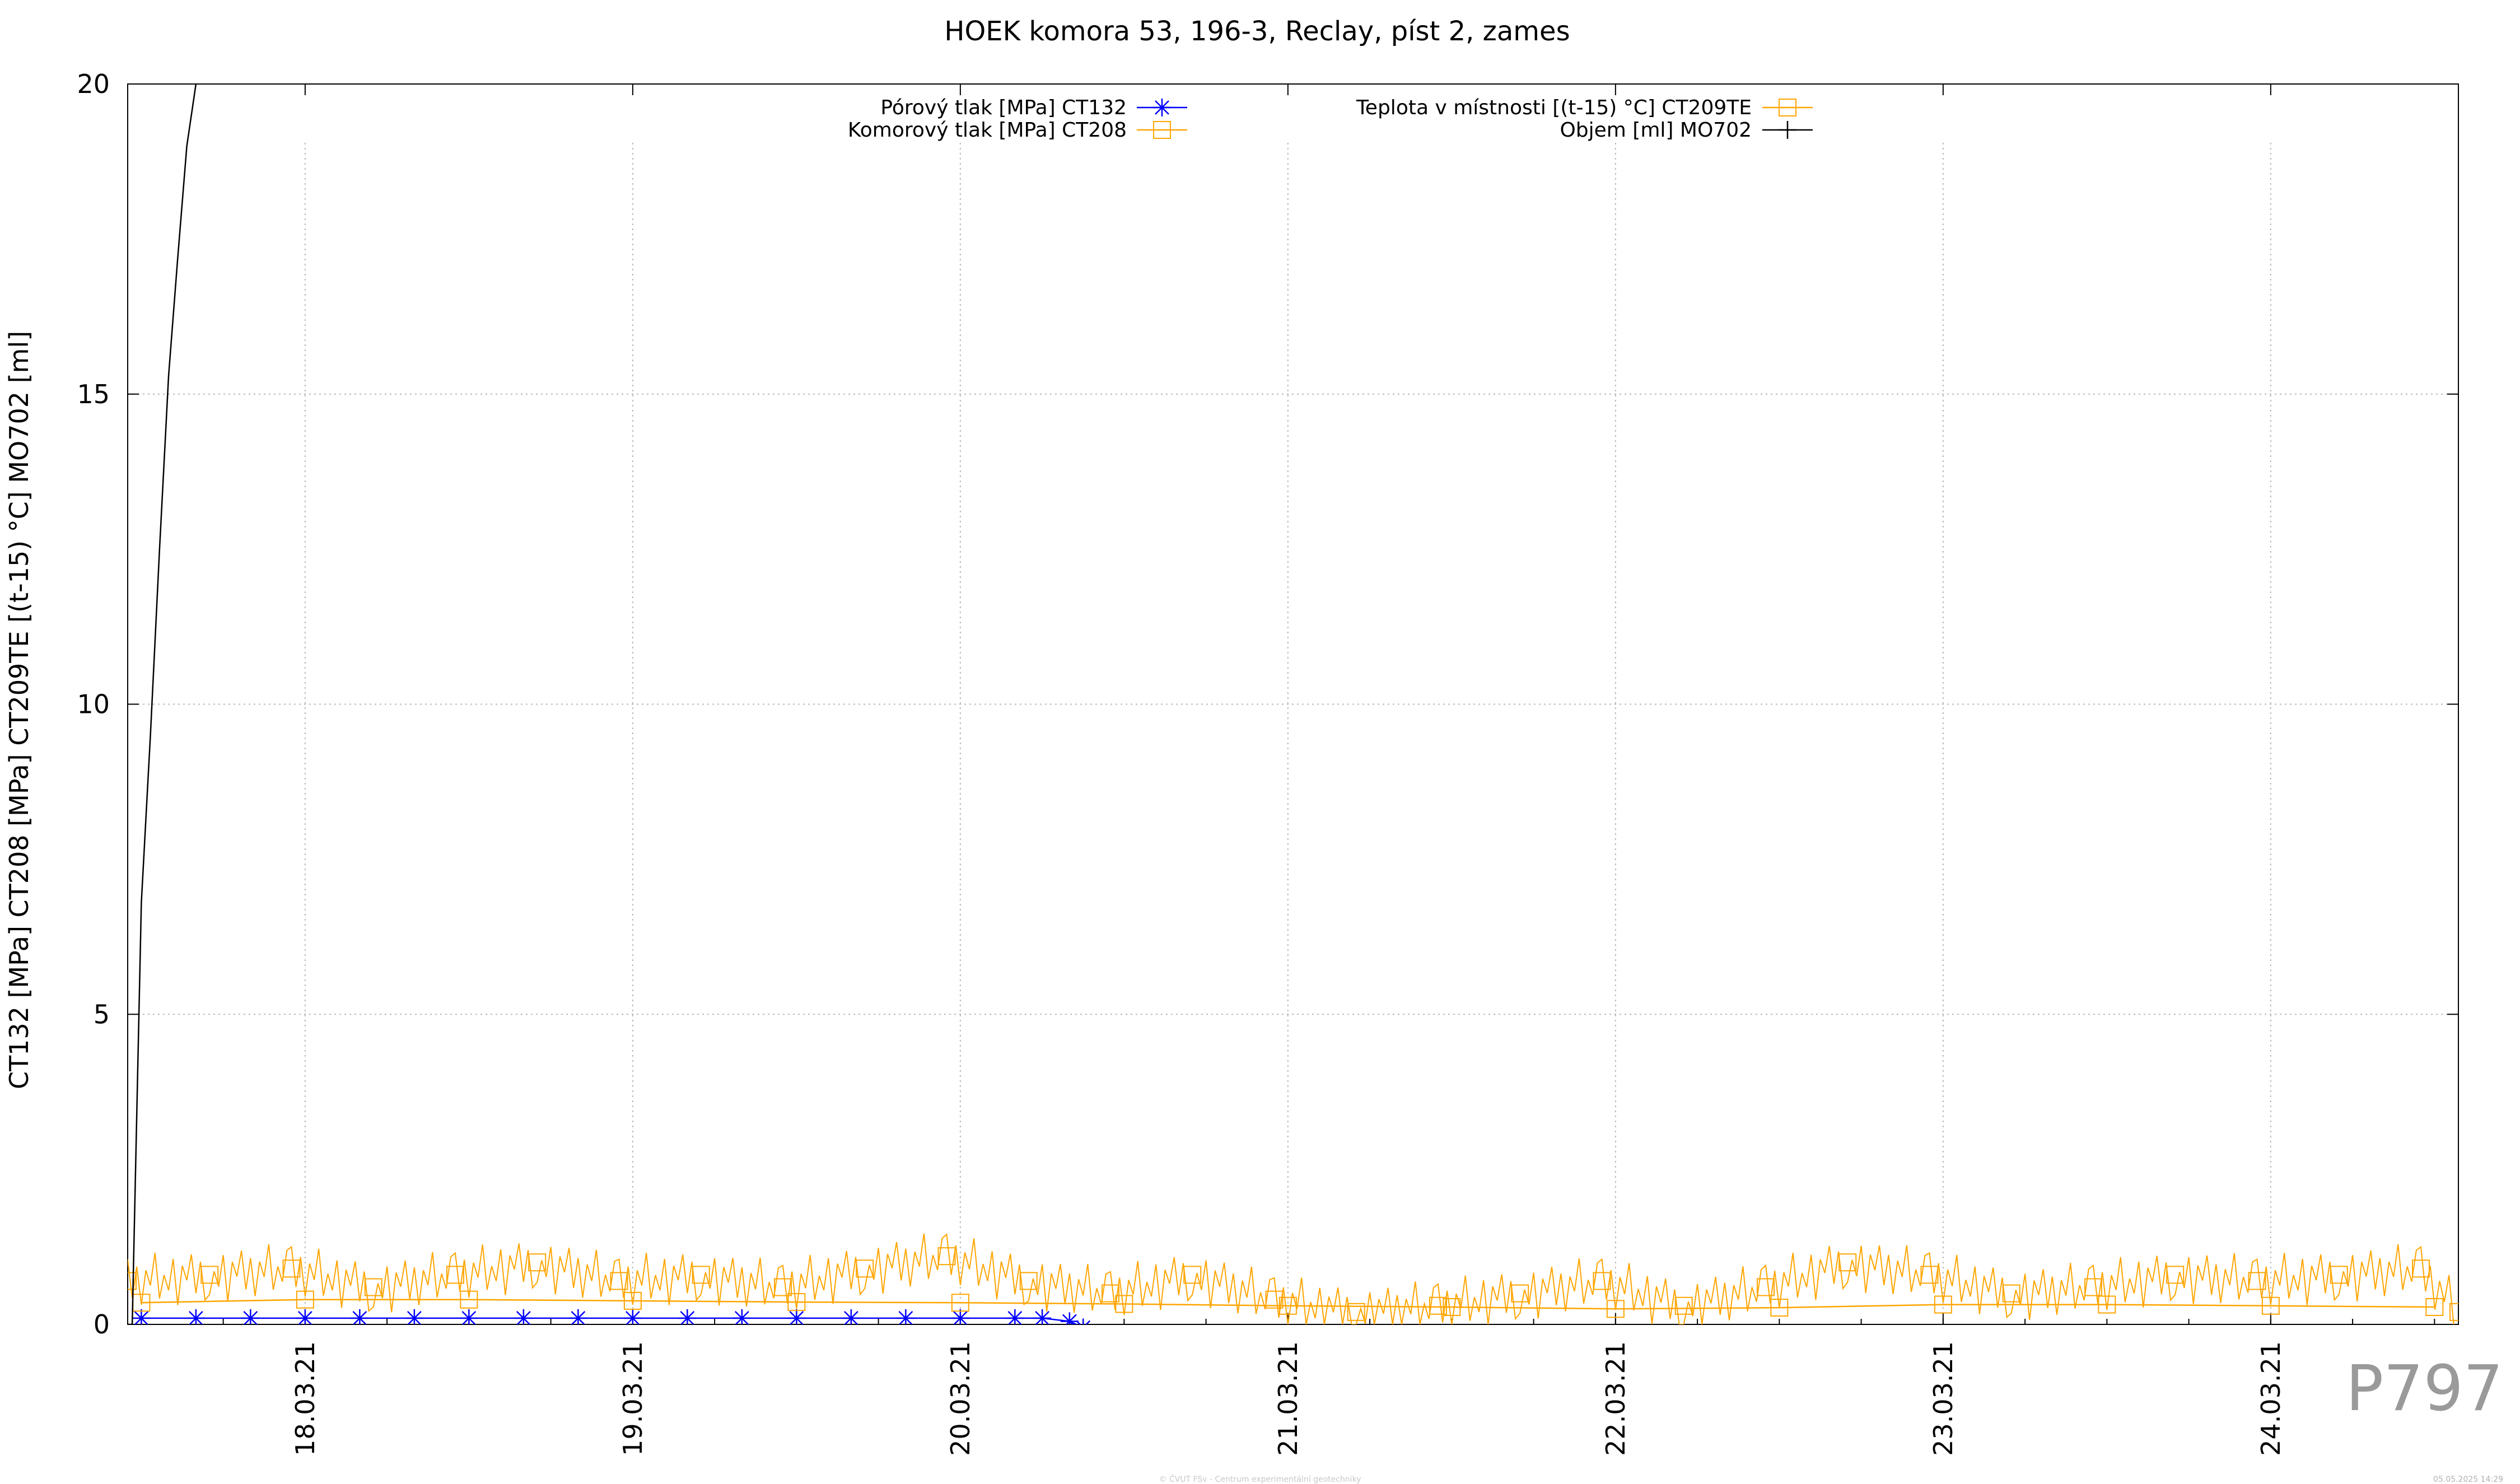 The image size is (2520, 1484). What do you see at coordinates (1288, 1399) in the screenshot?
I see `x-tick-label: 21.03.21` at bounding box center [1288, 1399].